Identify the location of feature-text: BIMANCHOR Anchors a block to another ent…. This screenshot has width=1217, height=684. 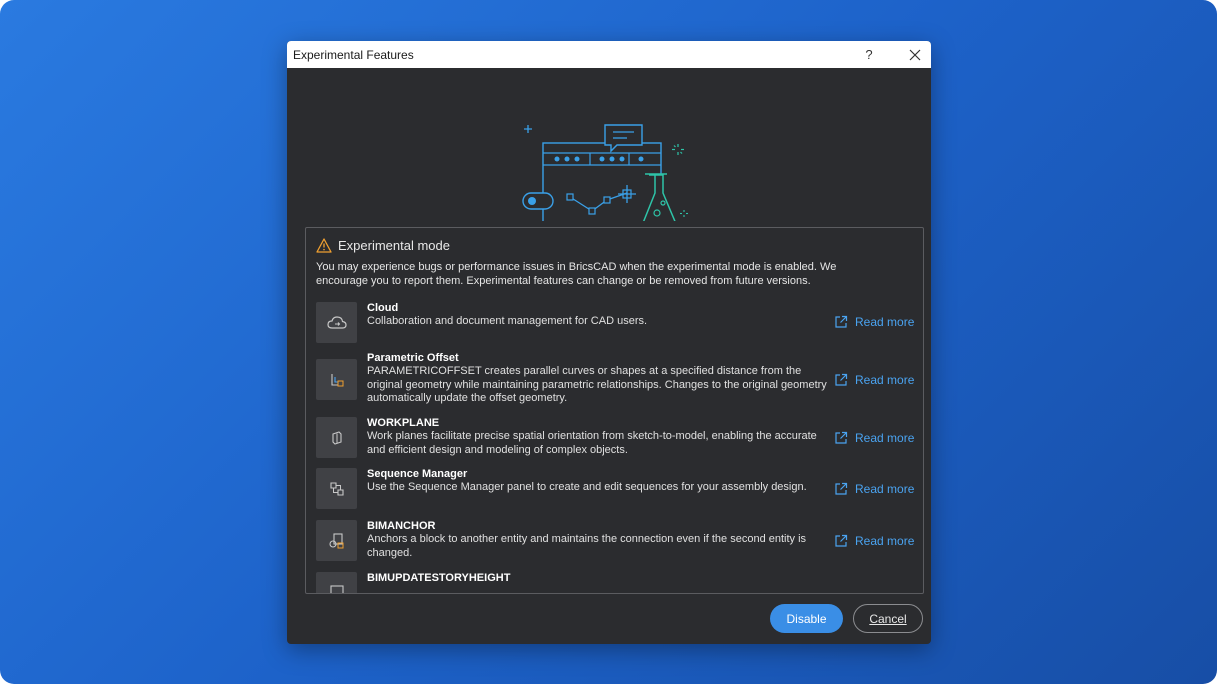
(597, 540).